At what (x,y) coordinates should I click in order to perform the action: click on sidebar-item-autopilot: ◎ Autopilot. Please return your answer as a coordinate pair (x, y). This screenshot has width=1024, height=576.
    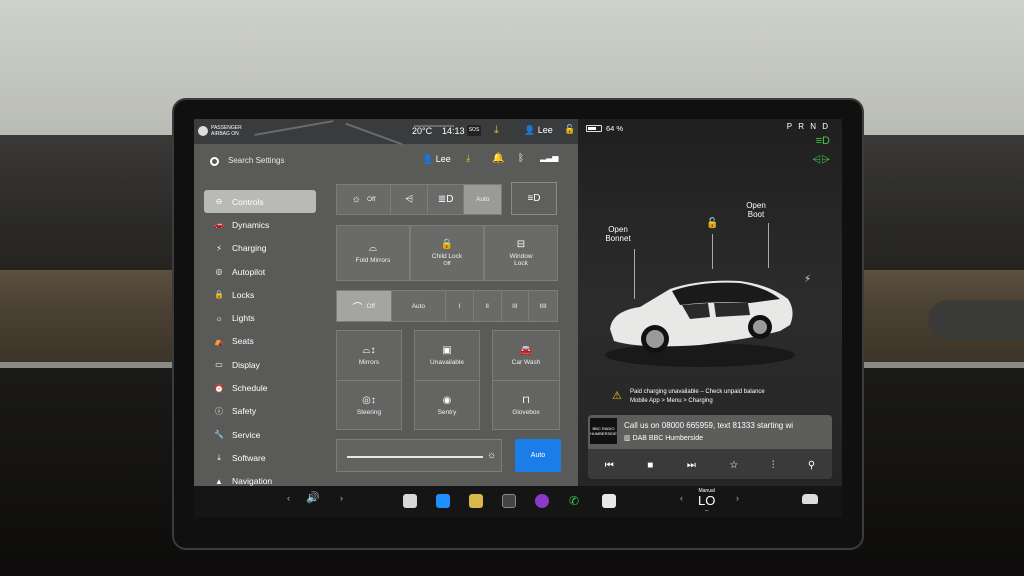
    Looking at the image, I should click on (260, 271).